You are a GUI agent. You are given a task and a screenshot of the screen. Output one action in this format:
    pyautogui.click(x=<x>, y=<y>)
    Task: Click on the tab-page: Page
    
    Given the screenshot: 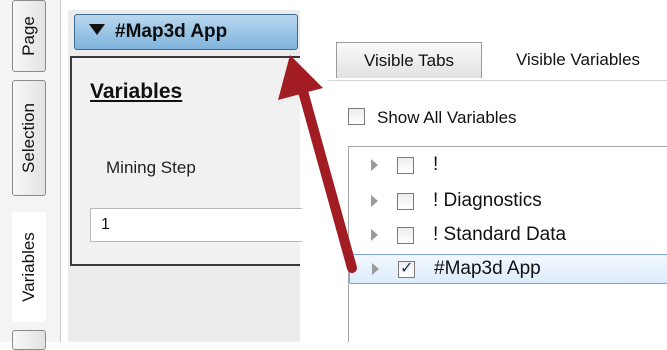 What is the action you would take?
    pyautogui.click(x=29, y=36)
    